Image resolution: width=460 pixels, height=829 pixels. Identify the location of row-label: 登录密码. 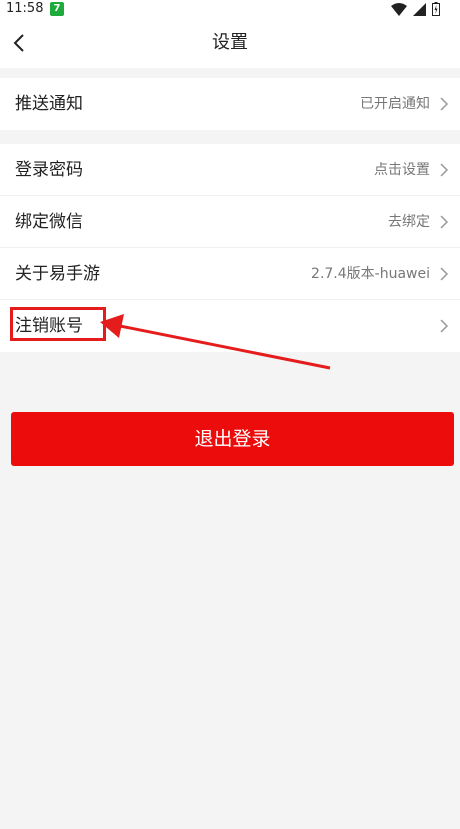
(49, 170).